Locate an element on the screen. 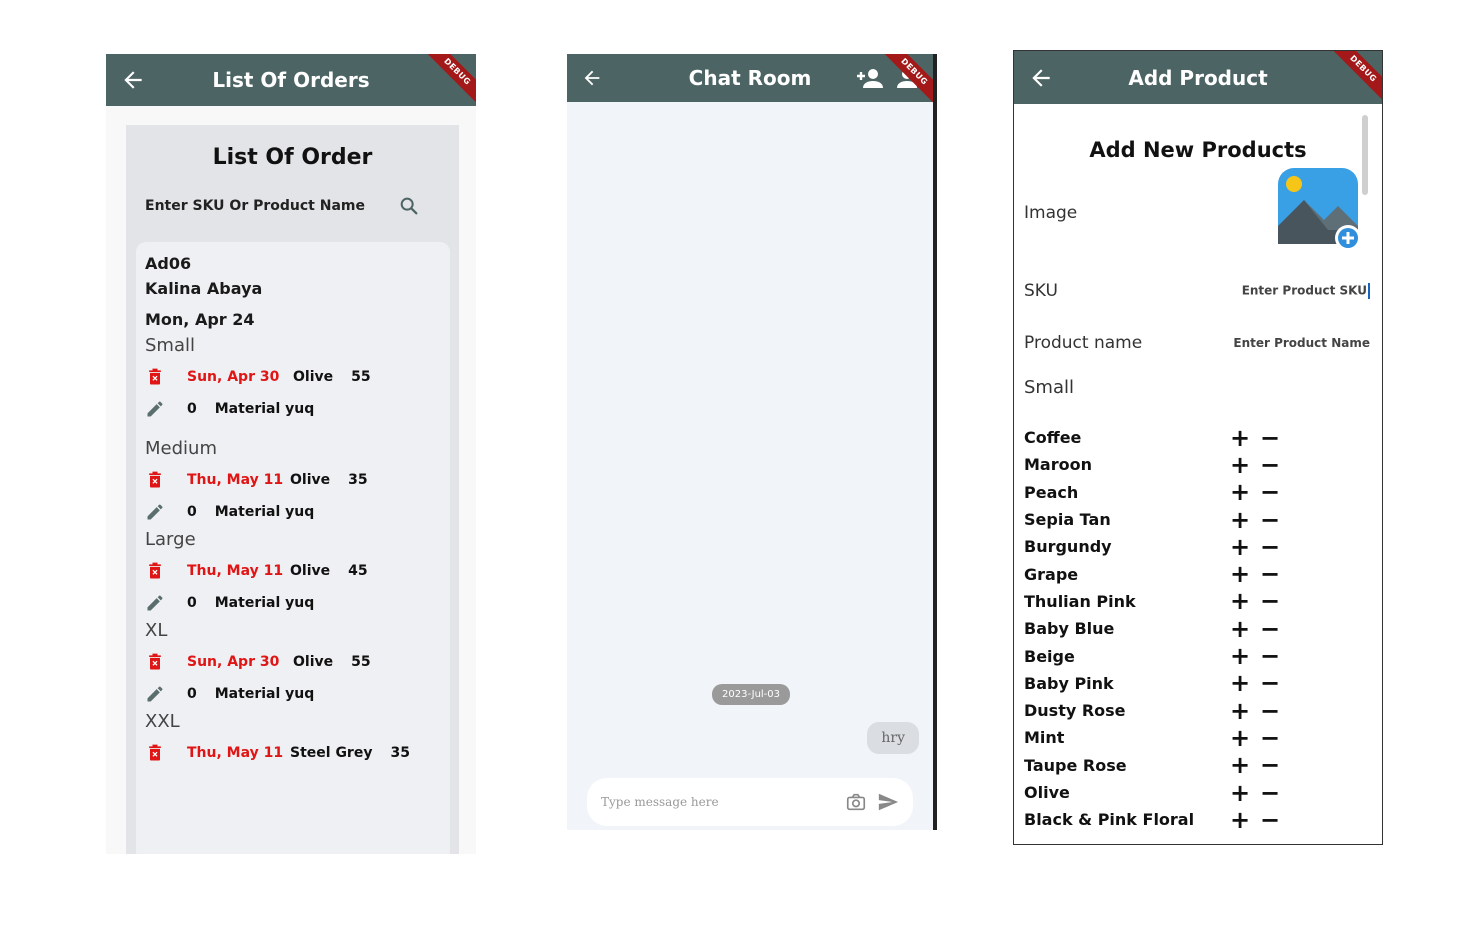 Image resolution: width=1473 pixels, height=931 pixels. order-sku: Ad06 is located at coordinates (168, 263).